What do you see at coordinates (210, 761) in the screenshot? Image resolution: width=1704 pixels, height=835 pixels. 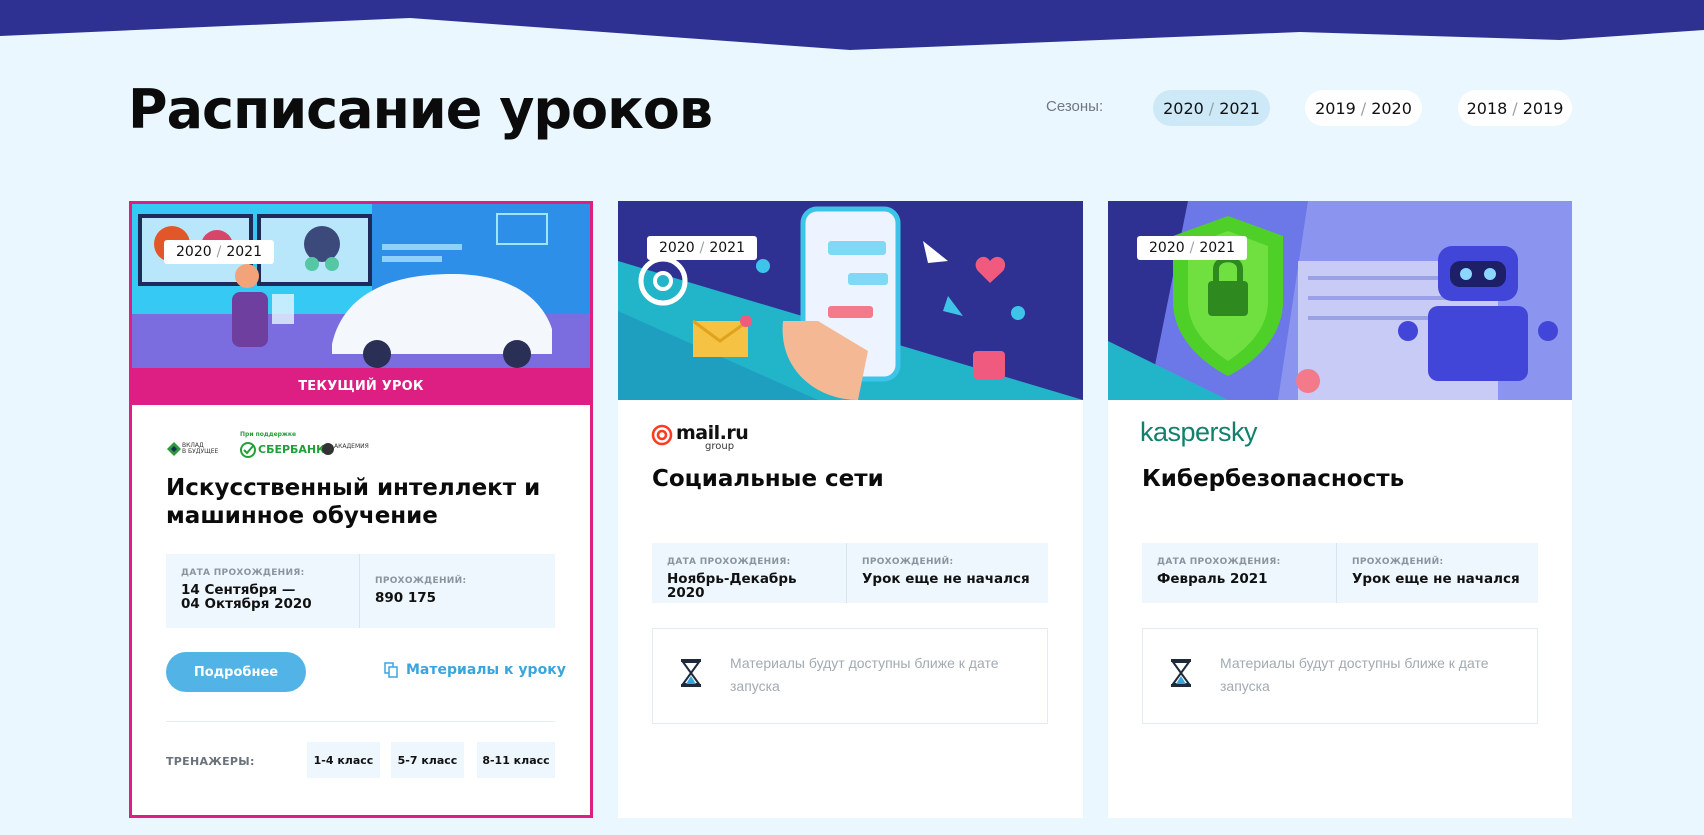 I see `trainers-label: ТРЕНАЖЕРЫ:` at bounding box center [210, 761].